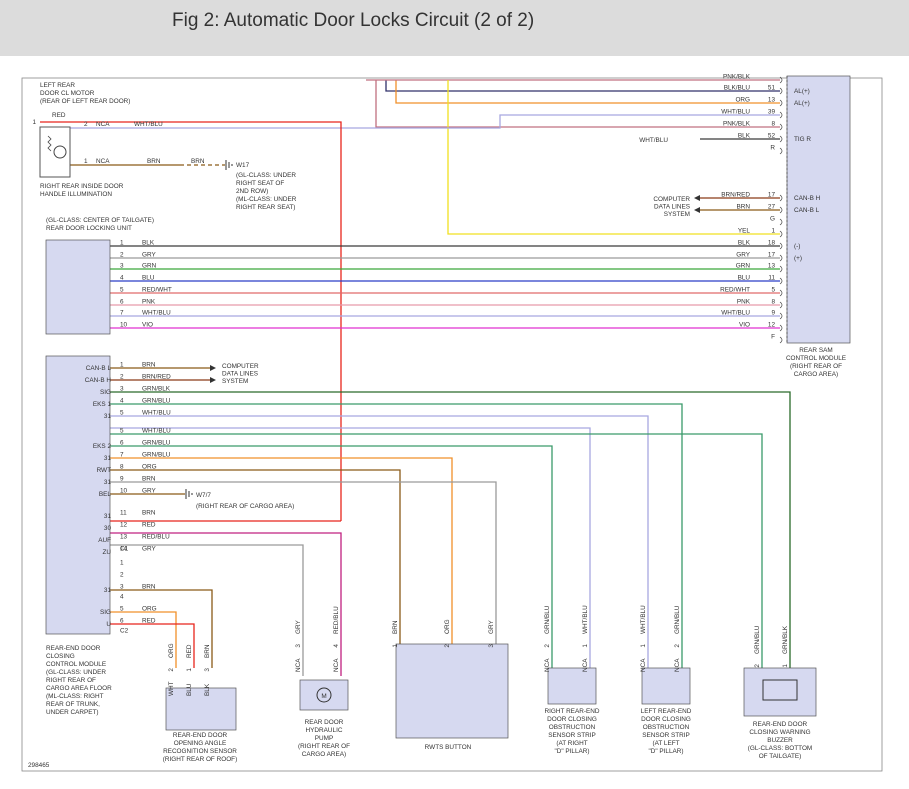 This screenshot has height=789, width=909. What do you see at coordinates (773, 313) in the screenshot?
I see `sam-pin-number: 9` at bounding box center [773, 313].